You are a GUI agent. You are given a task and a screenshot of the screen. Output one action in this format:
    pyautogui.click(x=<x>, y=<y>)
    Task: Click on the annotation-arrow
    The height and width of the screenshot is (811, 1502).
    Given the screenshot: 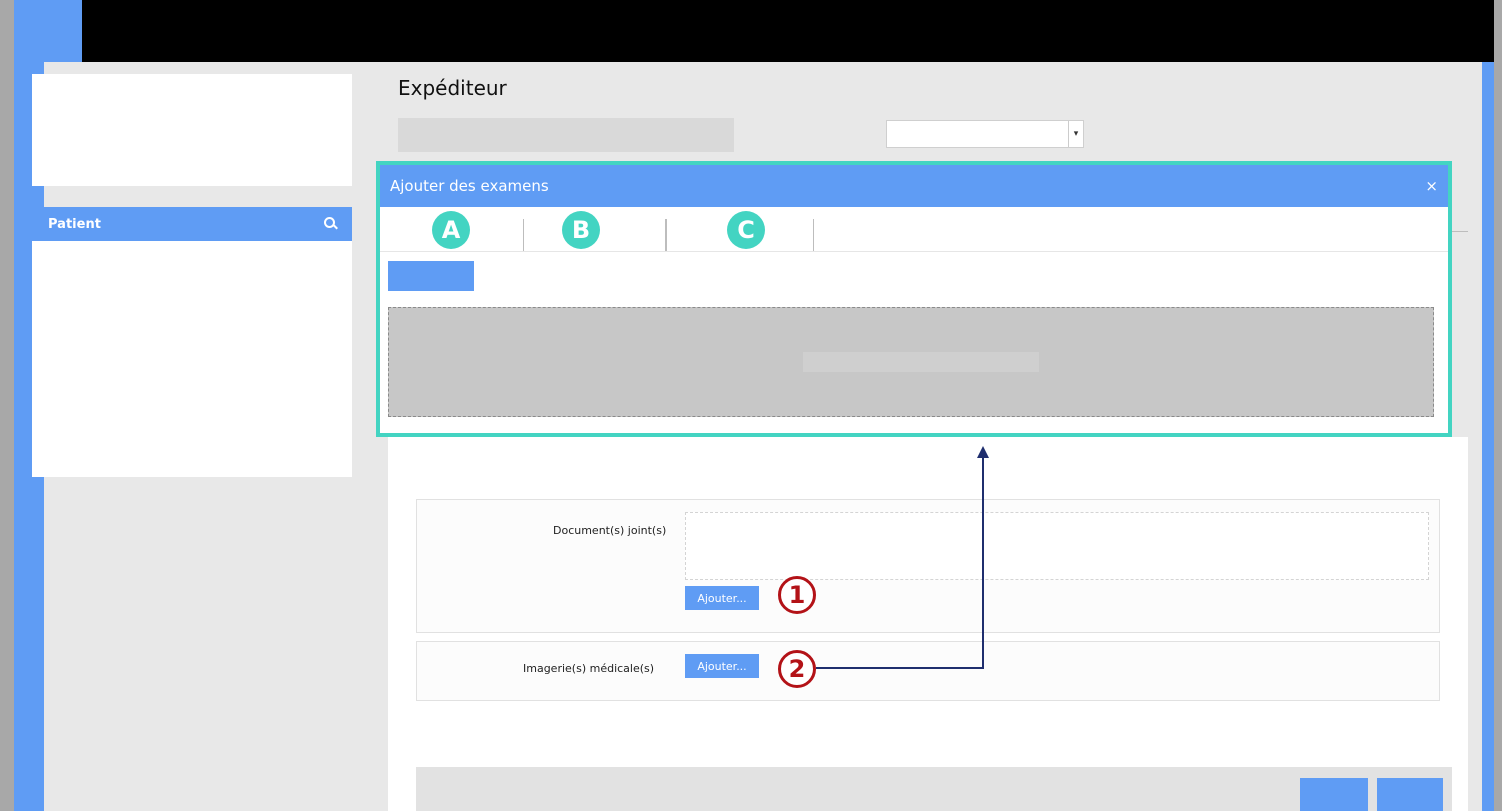 What is the action you would take?
    pyautogui.click(x=902, y=557)
    